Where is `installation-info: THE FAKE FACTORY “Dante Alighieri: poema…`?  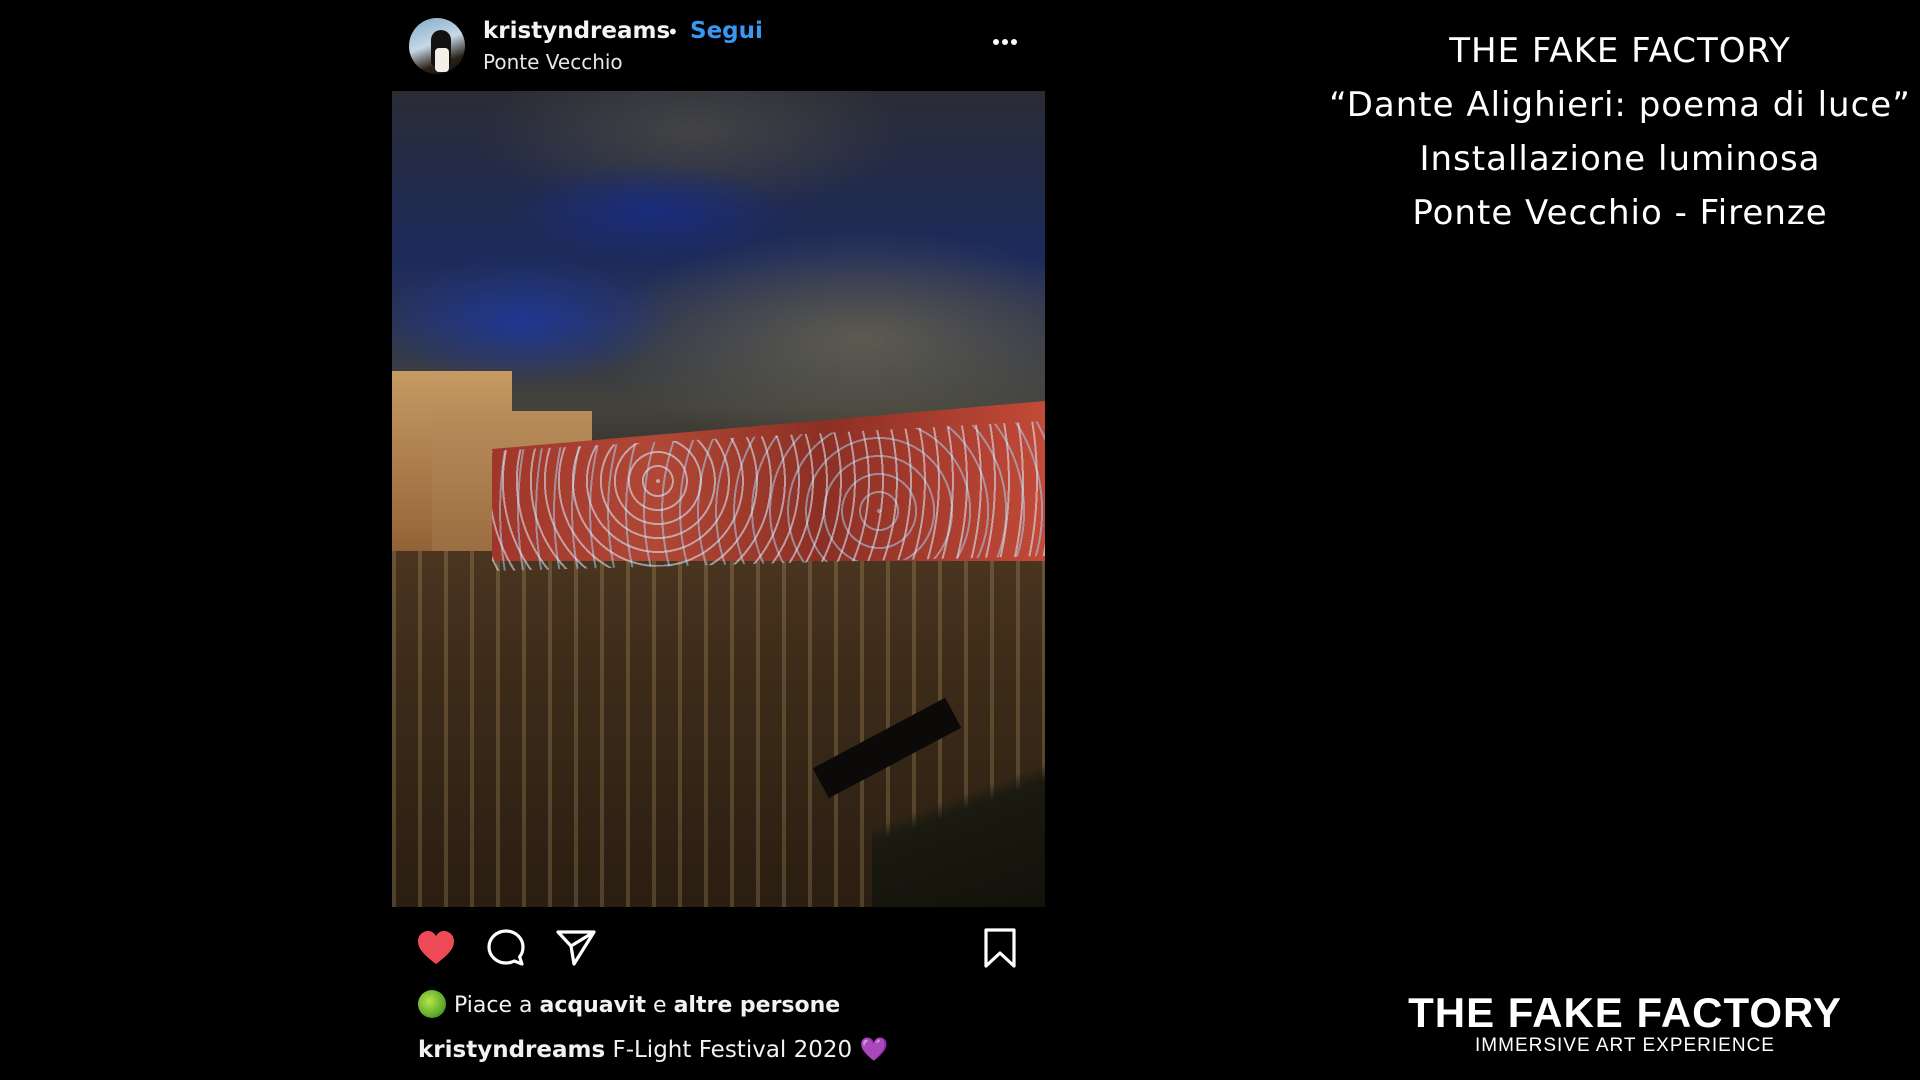 installation-info: THE FAKE FACTORY “Dante Alighieri: poema… is located at coordinates (1620, 132).